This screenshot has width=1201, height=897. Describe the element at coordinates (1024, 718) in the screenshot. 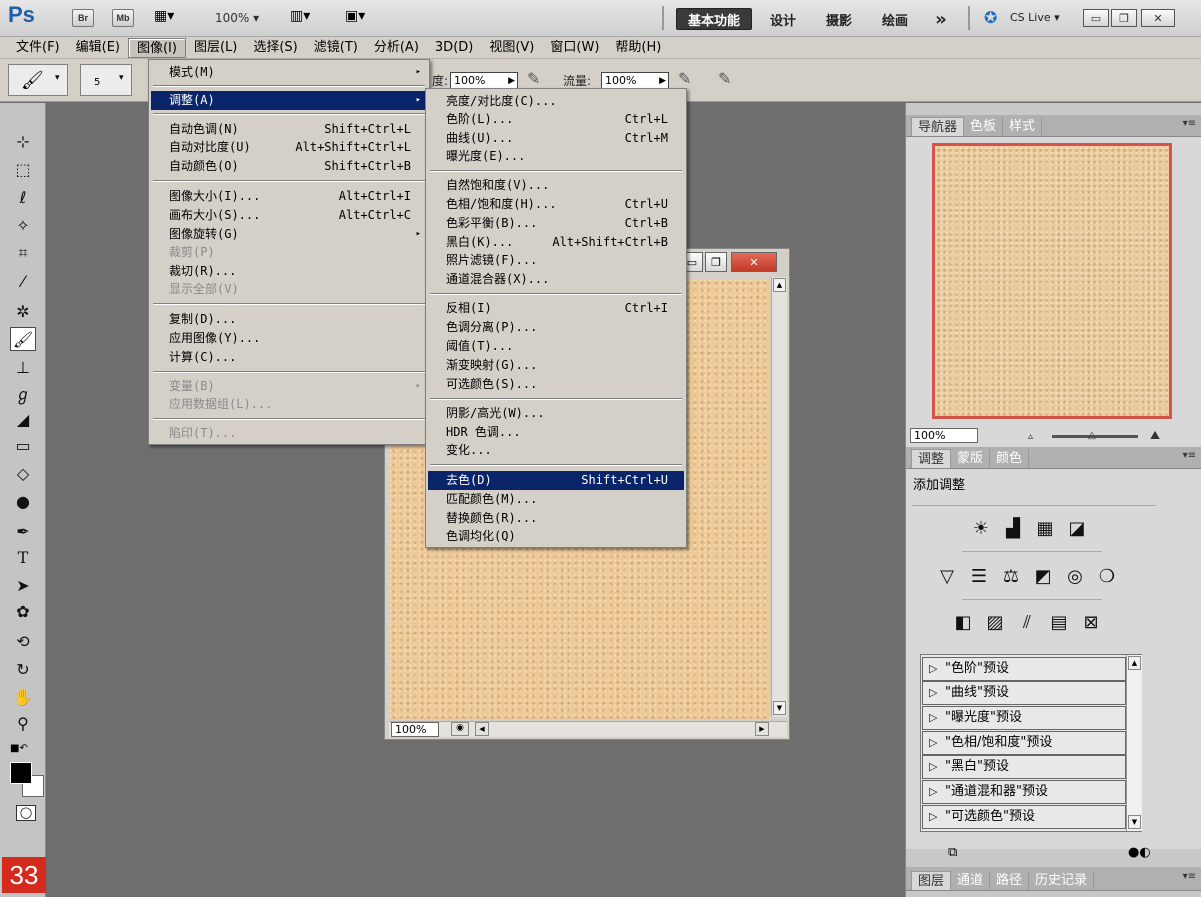

I see `preset-exposure: ▷ "曝光度"预设` at that location.